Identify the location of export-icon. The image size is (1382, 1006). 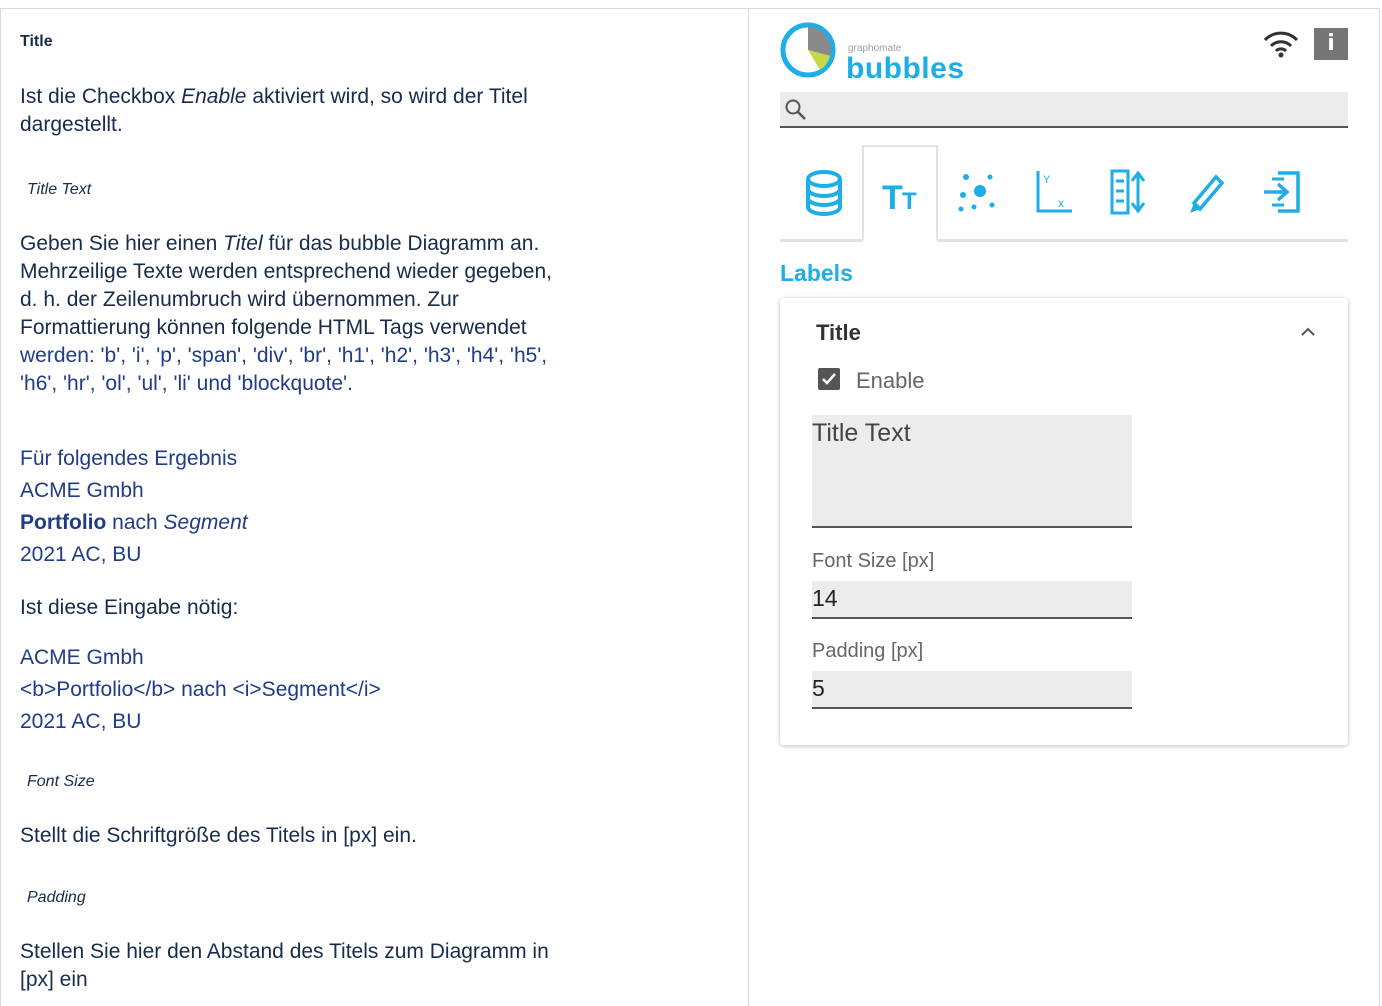
(1282, 192).